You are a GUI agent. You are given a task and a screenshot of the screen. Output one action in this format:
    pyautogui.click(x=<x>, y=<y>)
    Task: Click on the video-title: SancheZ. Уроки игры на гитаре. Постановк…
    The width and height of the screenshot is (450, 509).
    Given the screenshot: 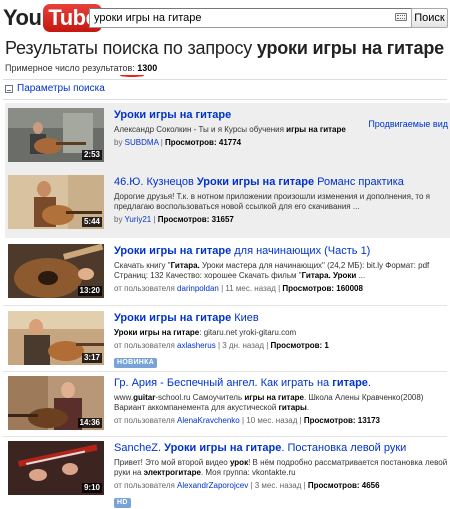 What is the action you would take?
    pyautogui.click(x=281, y=448)
    